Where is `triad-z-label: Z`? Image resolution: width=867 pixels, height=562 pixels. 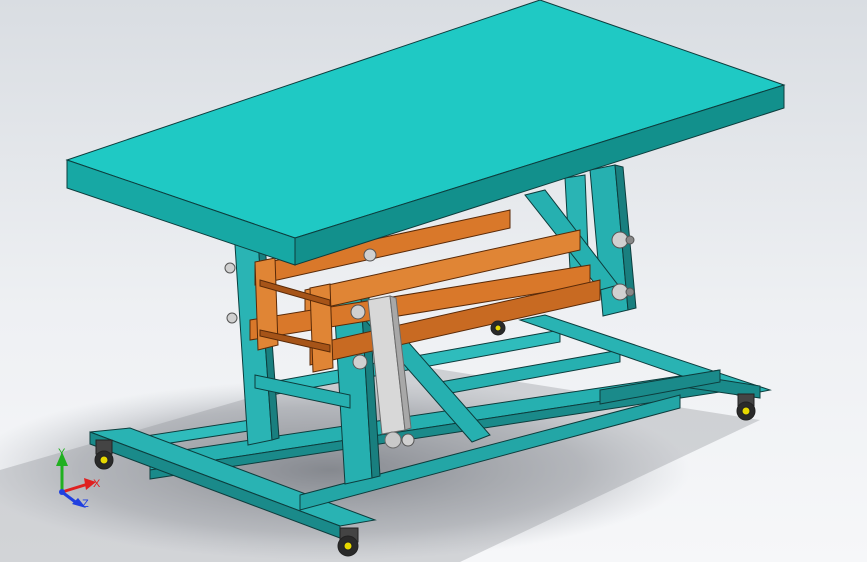 triad-z-label: Z is located at coordinates (85, 504).